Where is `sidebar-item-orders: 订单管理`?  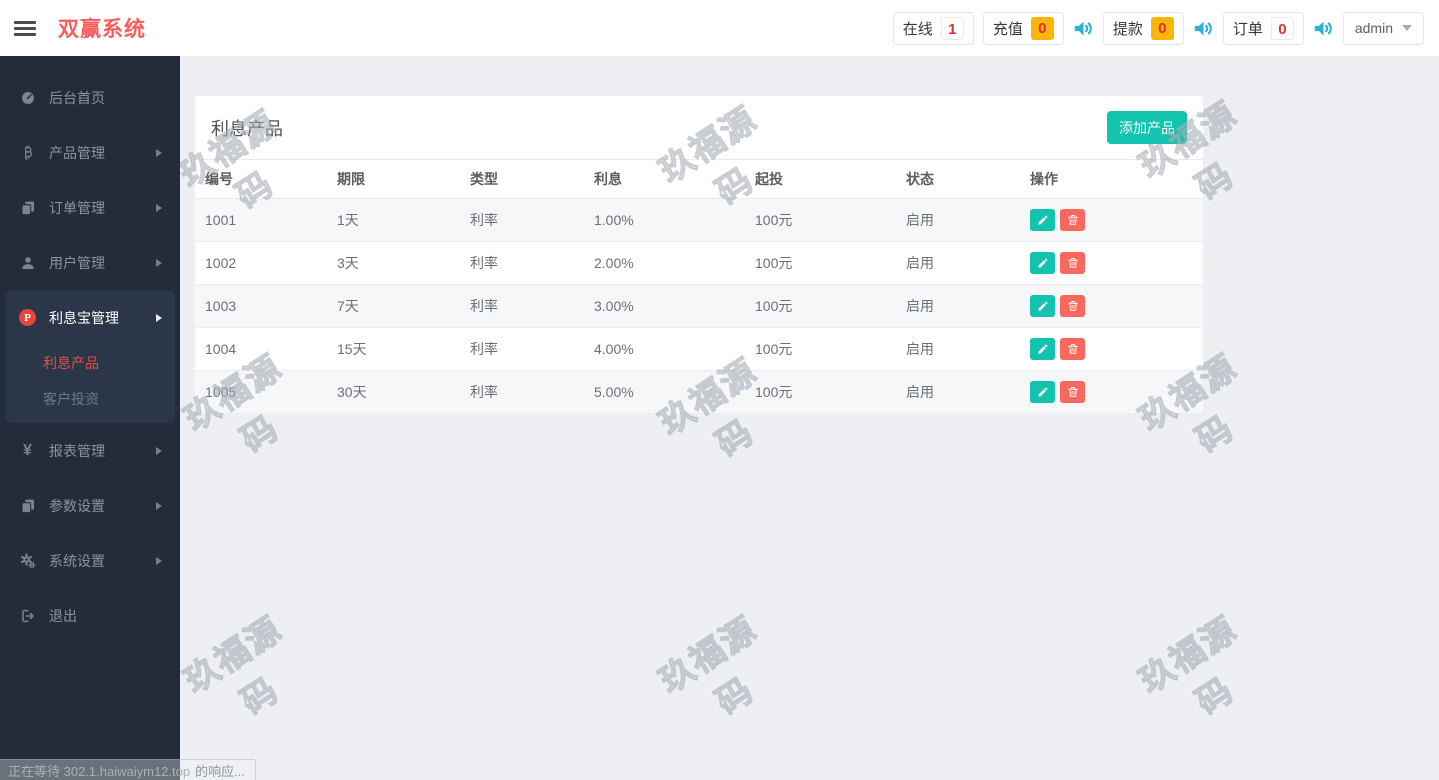
sidebar-item-orders: 订单管理 is located at coordinates (90, 207).